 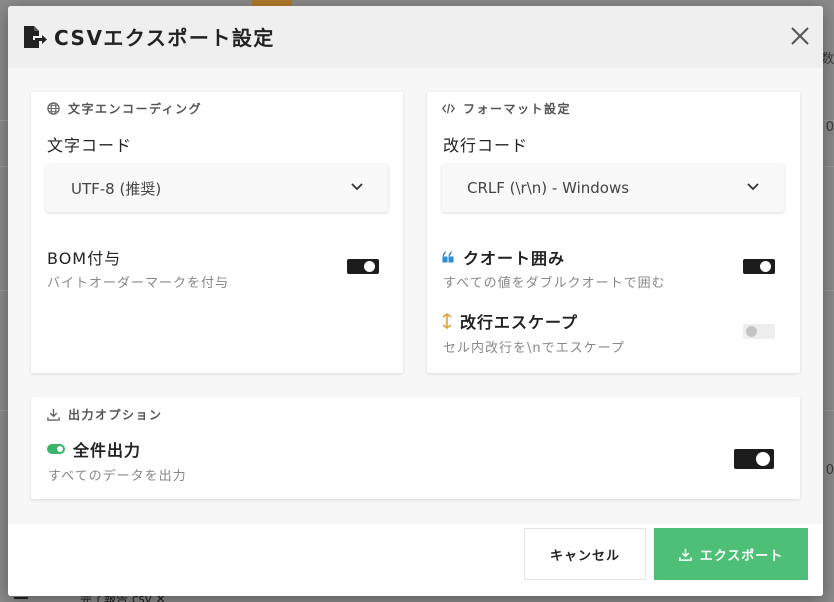 I want to click on quote-description: すべての値をダブルクオートで囲む, so click(x=554, y=283).